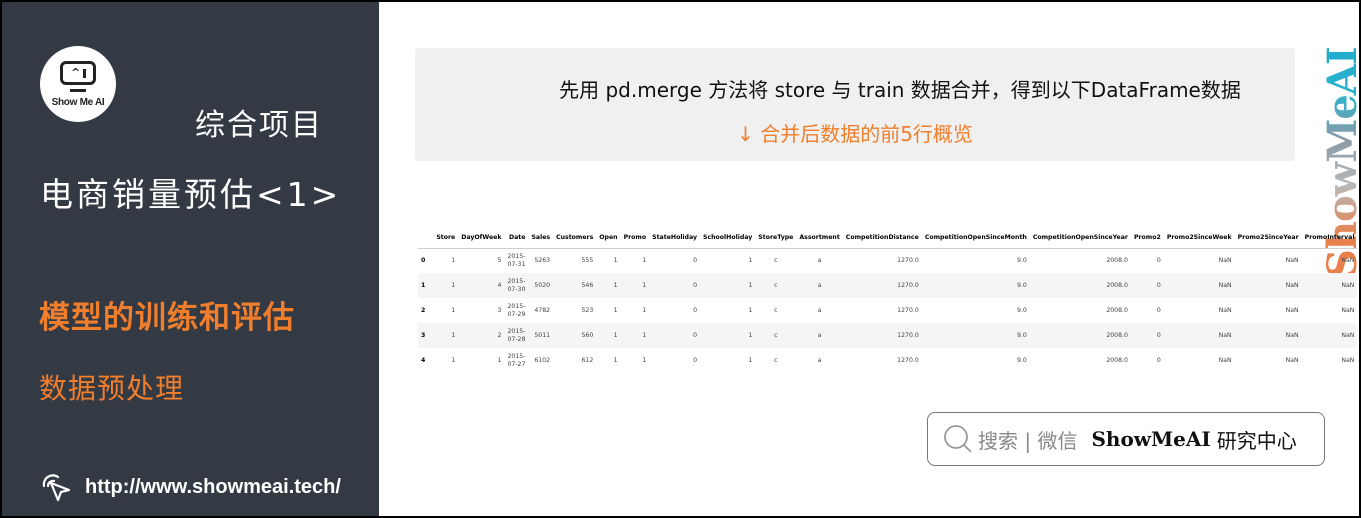  I want to click on table-cell: 5, so click(499, 261).